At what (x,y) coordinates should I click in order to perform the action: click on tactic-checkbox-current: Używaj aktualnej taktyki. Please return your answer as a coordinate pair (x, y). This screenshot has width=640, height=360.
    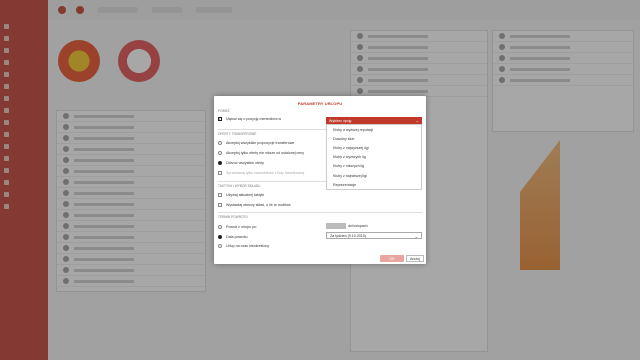
    Looking at the image, I should click on (241, 195).